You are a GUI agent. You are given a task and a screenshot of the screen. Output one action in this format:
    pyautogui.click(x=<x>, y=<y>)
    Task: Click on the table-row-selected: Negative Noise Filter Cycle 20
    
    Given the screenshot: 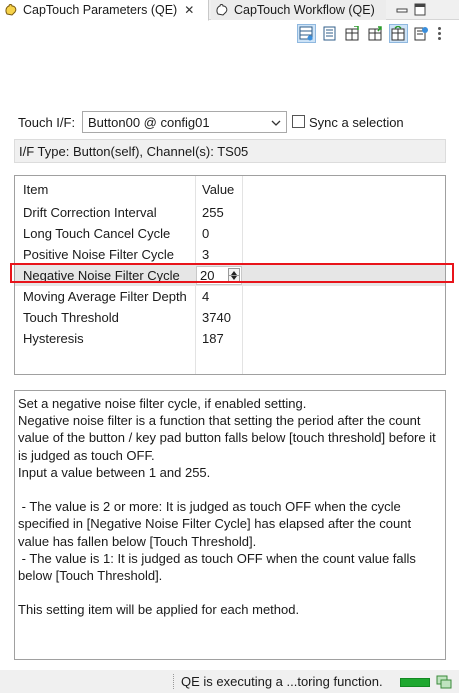 What is the action you would take?
    pyautogui.click(x=230, y=275)
    